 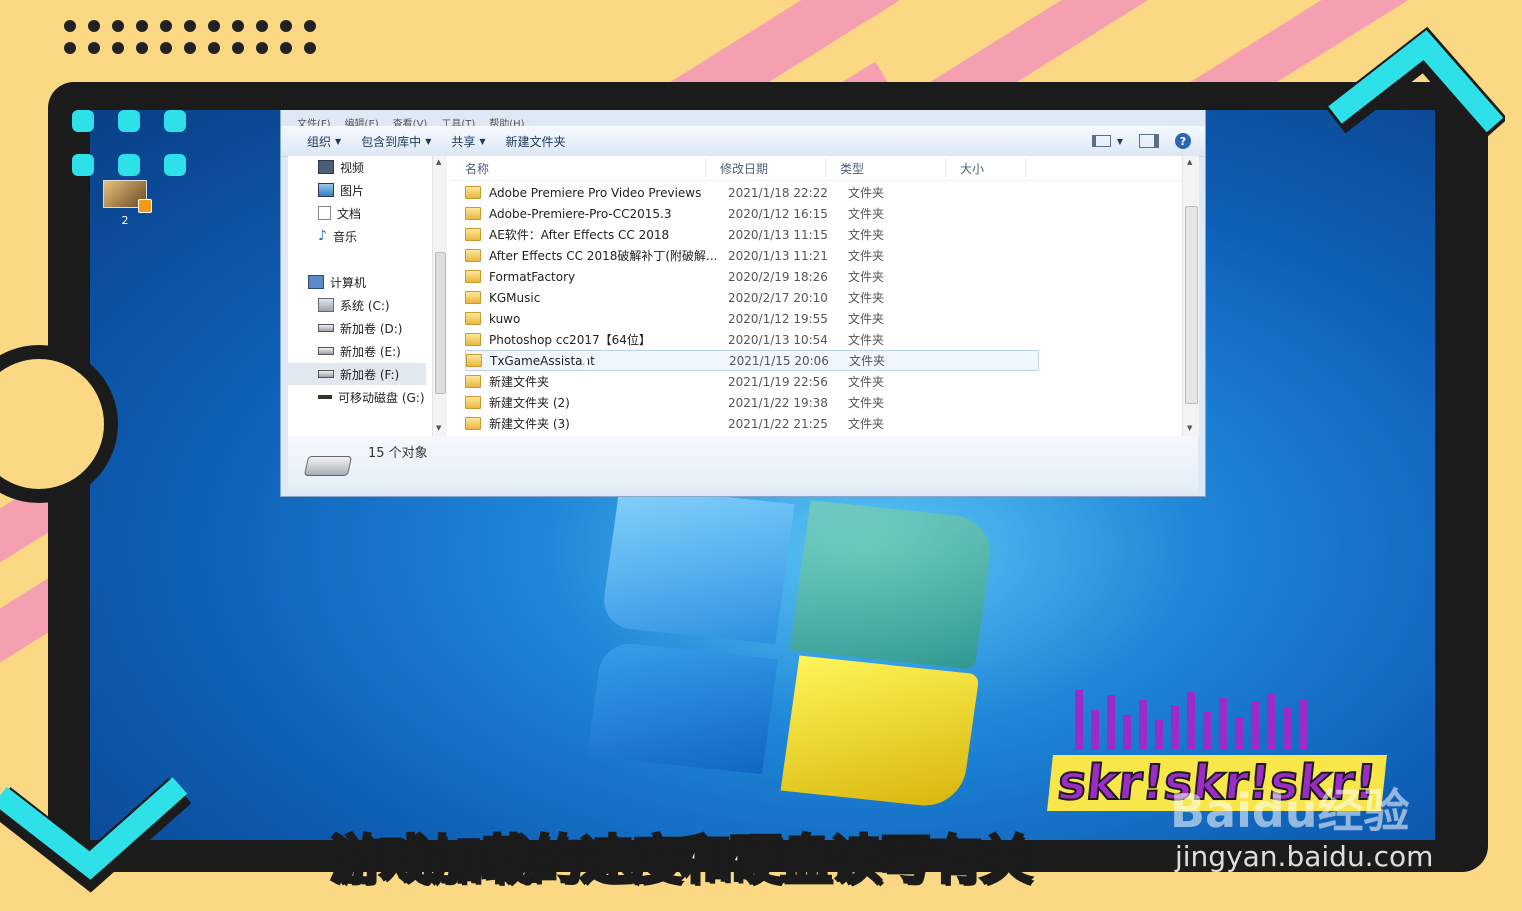 I want to click on file-row: kuwo 2020/1/12 19:55 文件夹, so click(x=752, y=318).